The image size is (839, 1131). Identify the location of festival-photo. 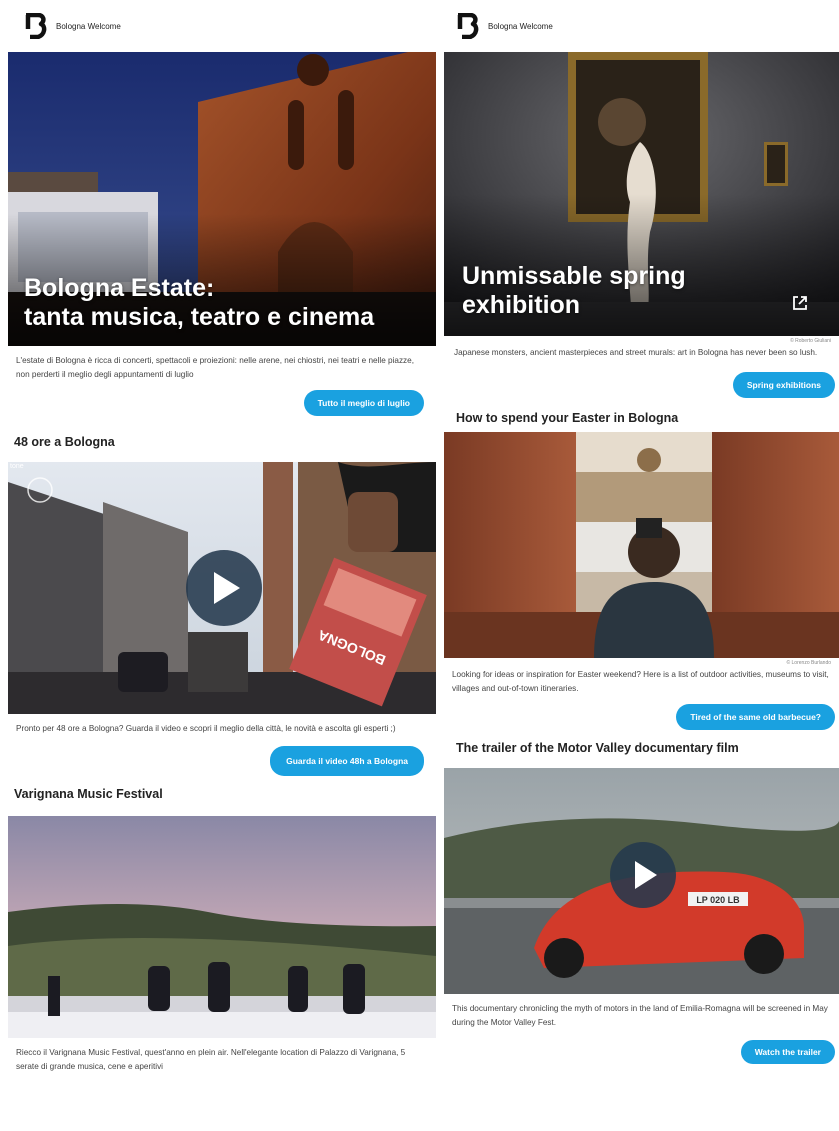
(222, 927).